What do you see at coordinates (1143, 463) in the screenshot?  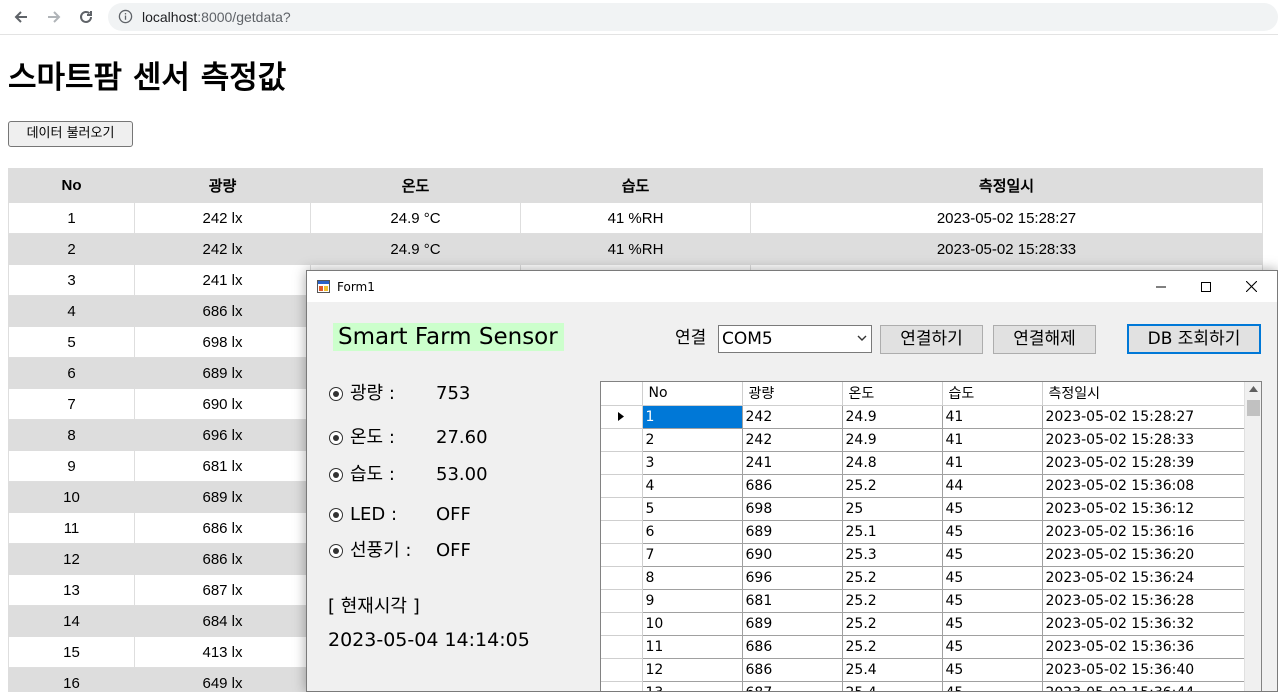 I see `grid-cell: 2023-05-02 15:28:39` at bounding box center [1143, 463].